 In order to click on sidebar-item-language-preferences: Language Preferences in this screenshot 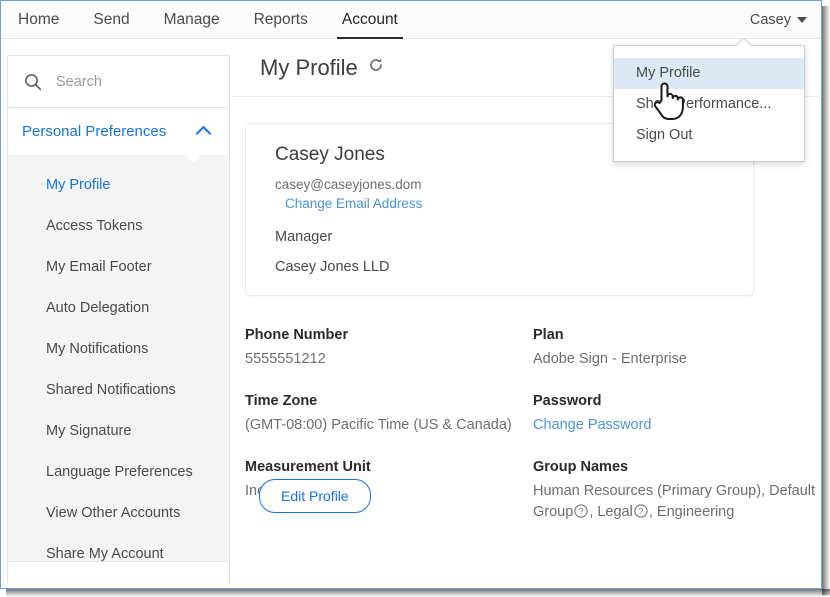, I will do `click(118, 472)`.